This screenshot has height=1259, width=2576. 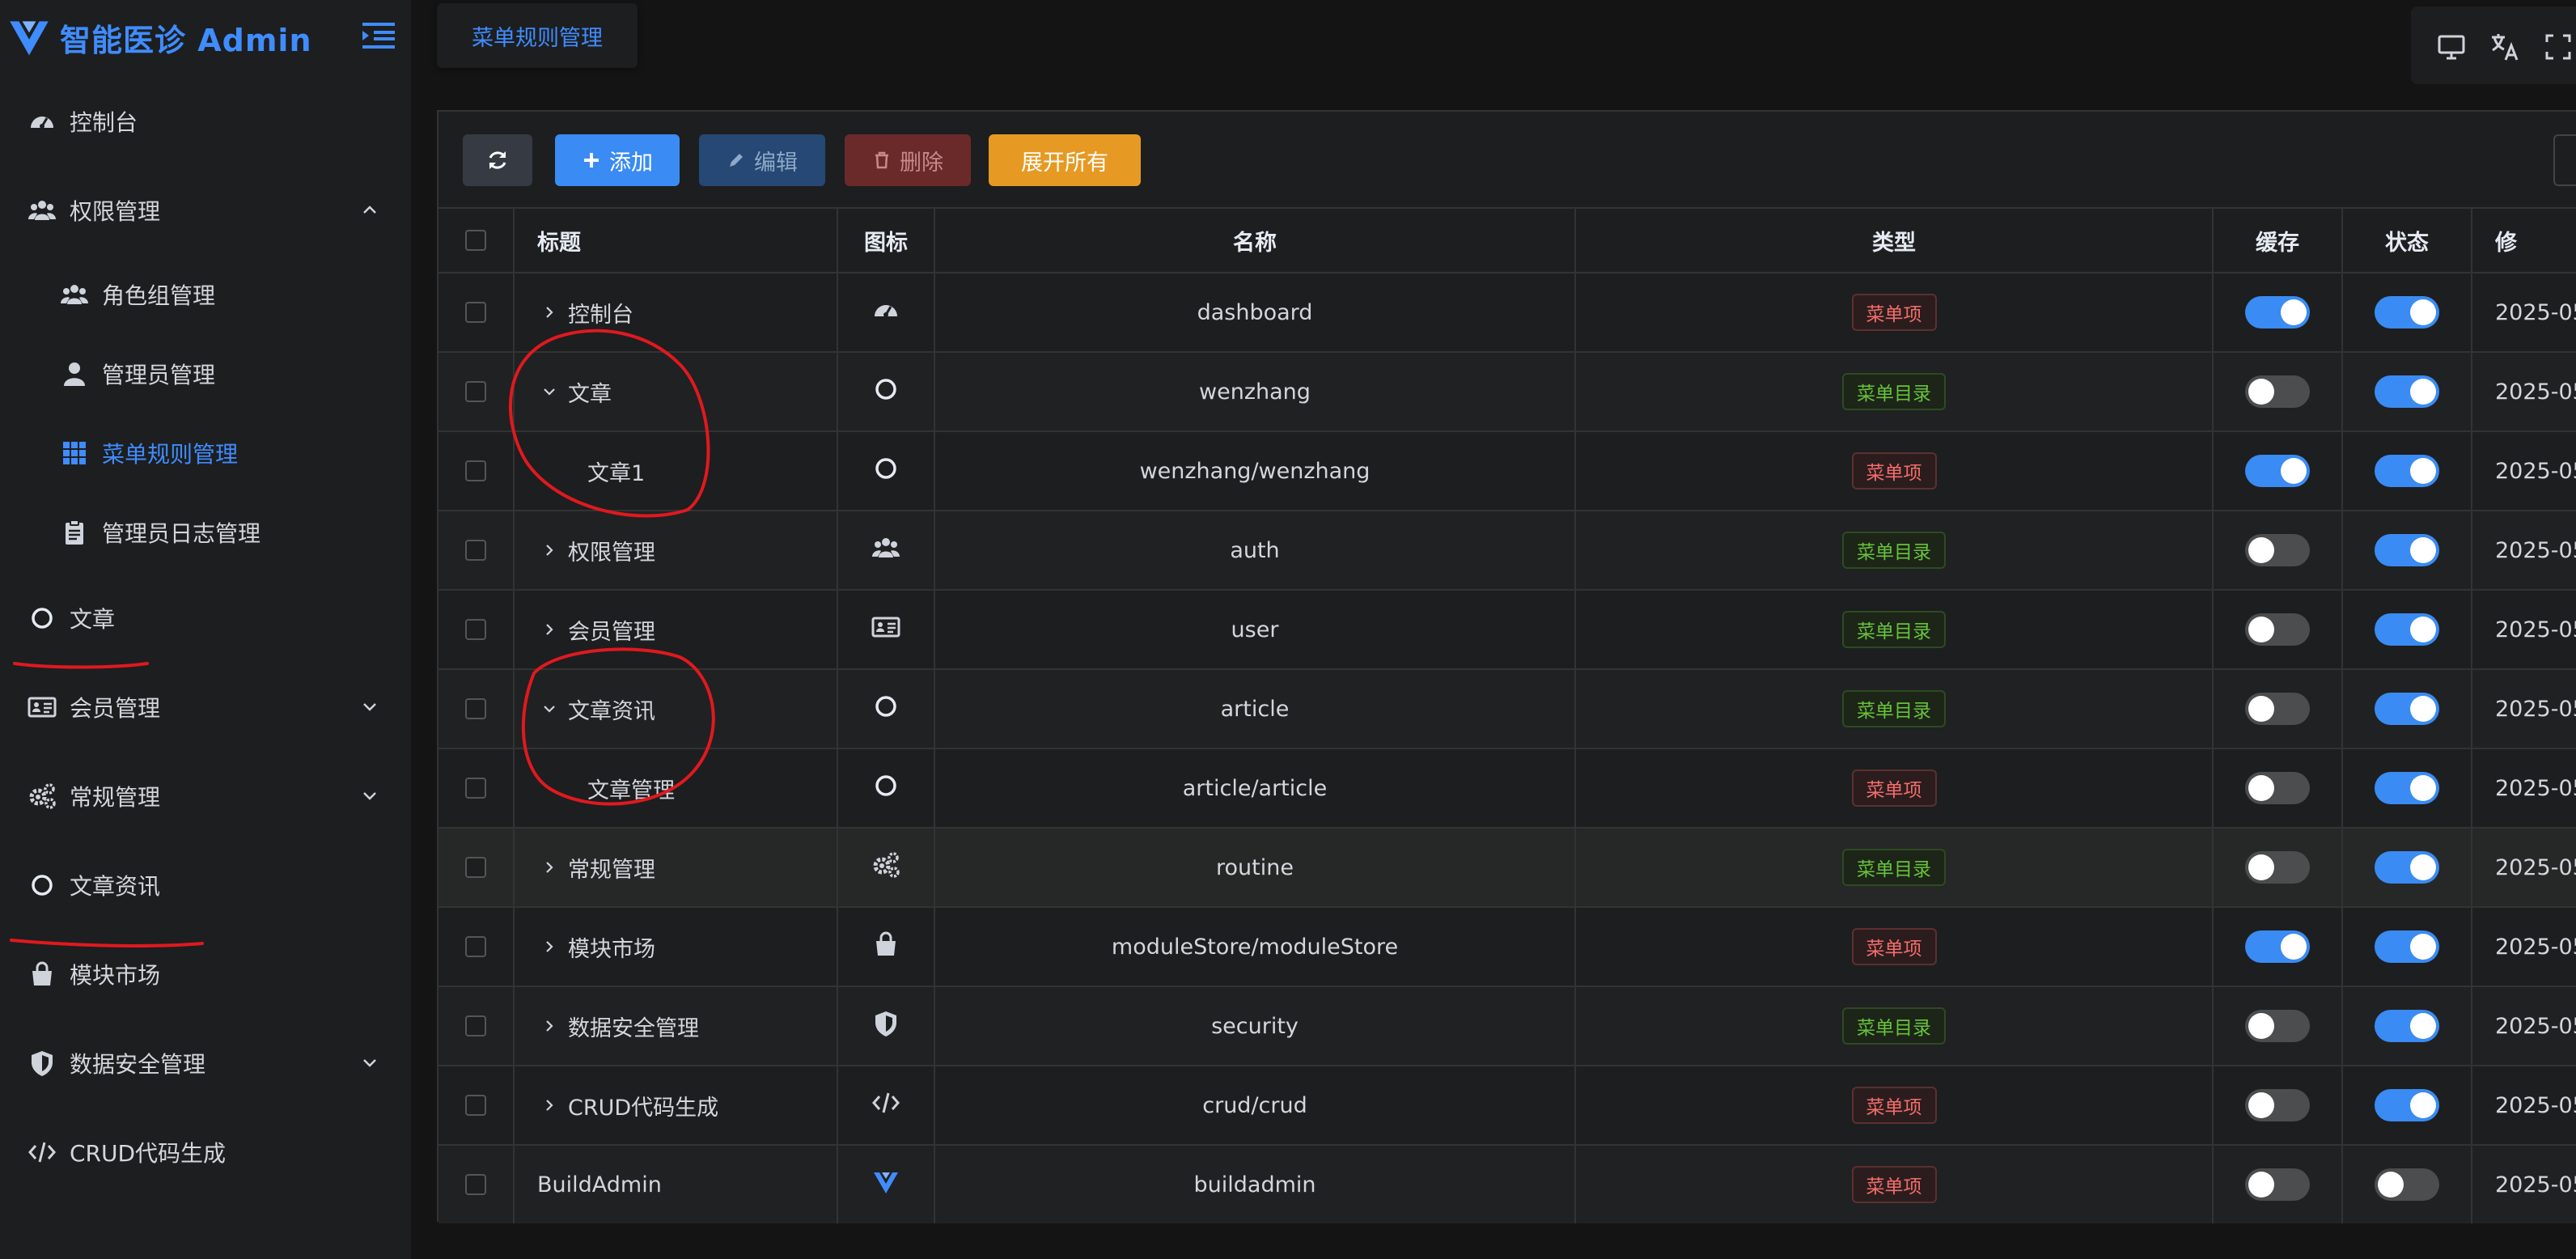 What do you see at coordinates (148, 1153) in the screenshot?
I see `sidebar-item-label: CRUD代码生成` at bounding box center [148, 1153].